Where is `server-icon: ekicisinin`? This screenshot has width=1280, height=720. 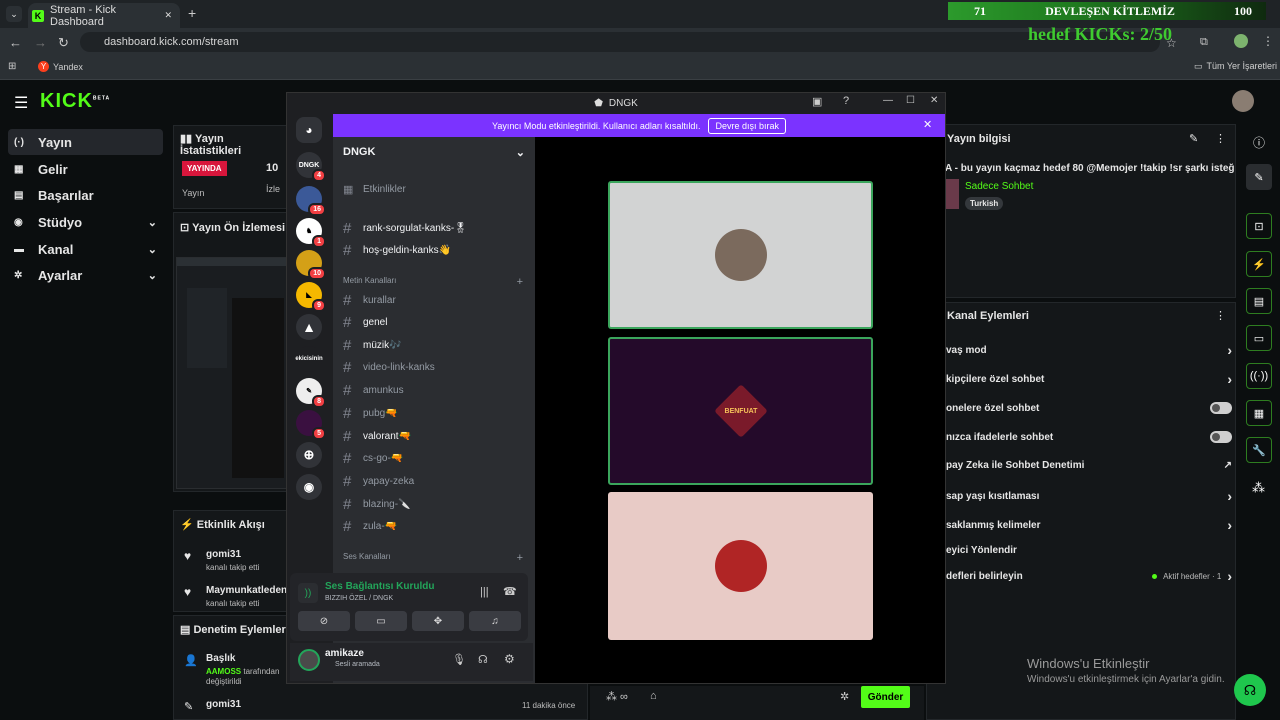 server-icon: ekicisinin is located at coordinates (309, 359).